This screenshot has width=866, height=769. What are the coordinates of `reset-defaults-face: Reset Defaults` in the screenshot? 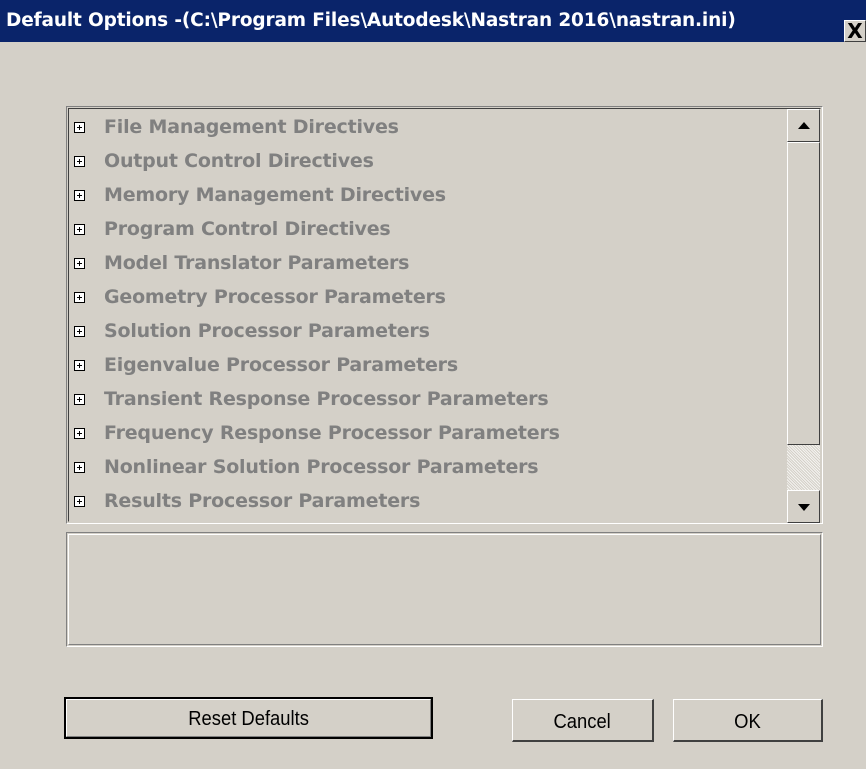 It's located at (248, 718).